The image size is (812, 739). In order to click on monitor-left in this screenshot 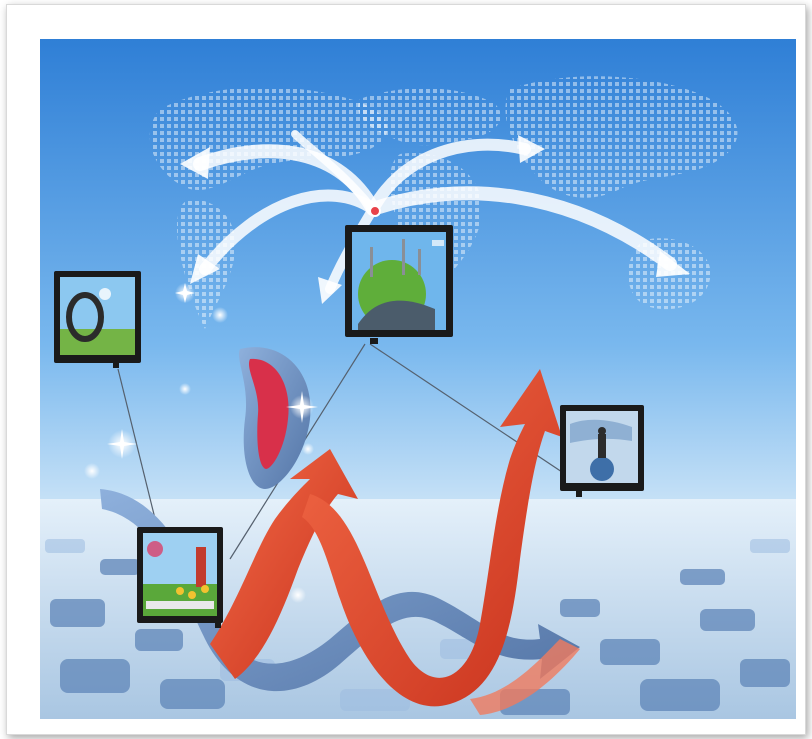, I will do `click(97, 319)`.